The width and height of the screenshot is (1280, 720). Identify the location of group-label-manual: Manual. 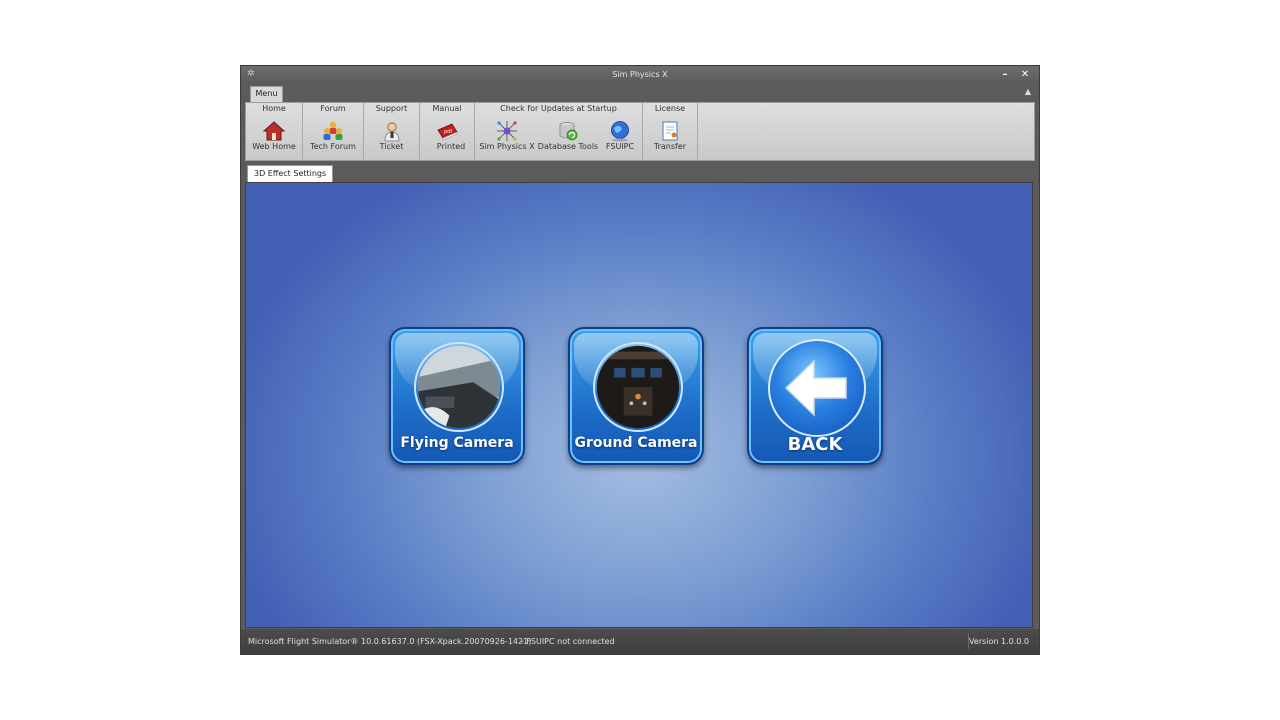
(447, 108).